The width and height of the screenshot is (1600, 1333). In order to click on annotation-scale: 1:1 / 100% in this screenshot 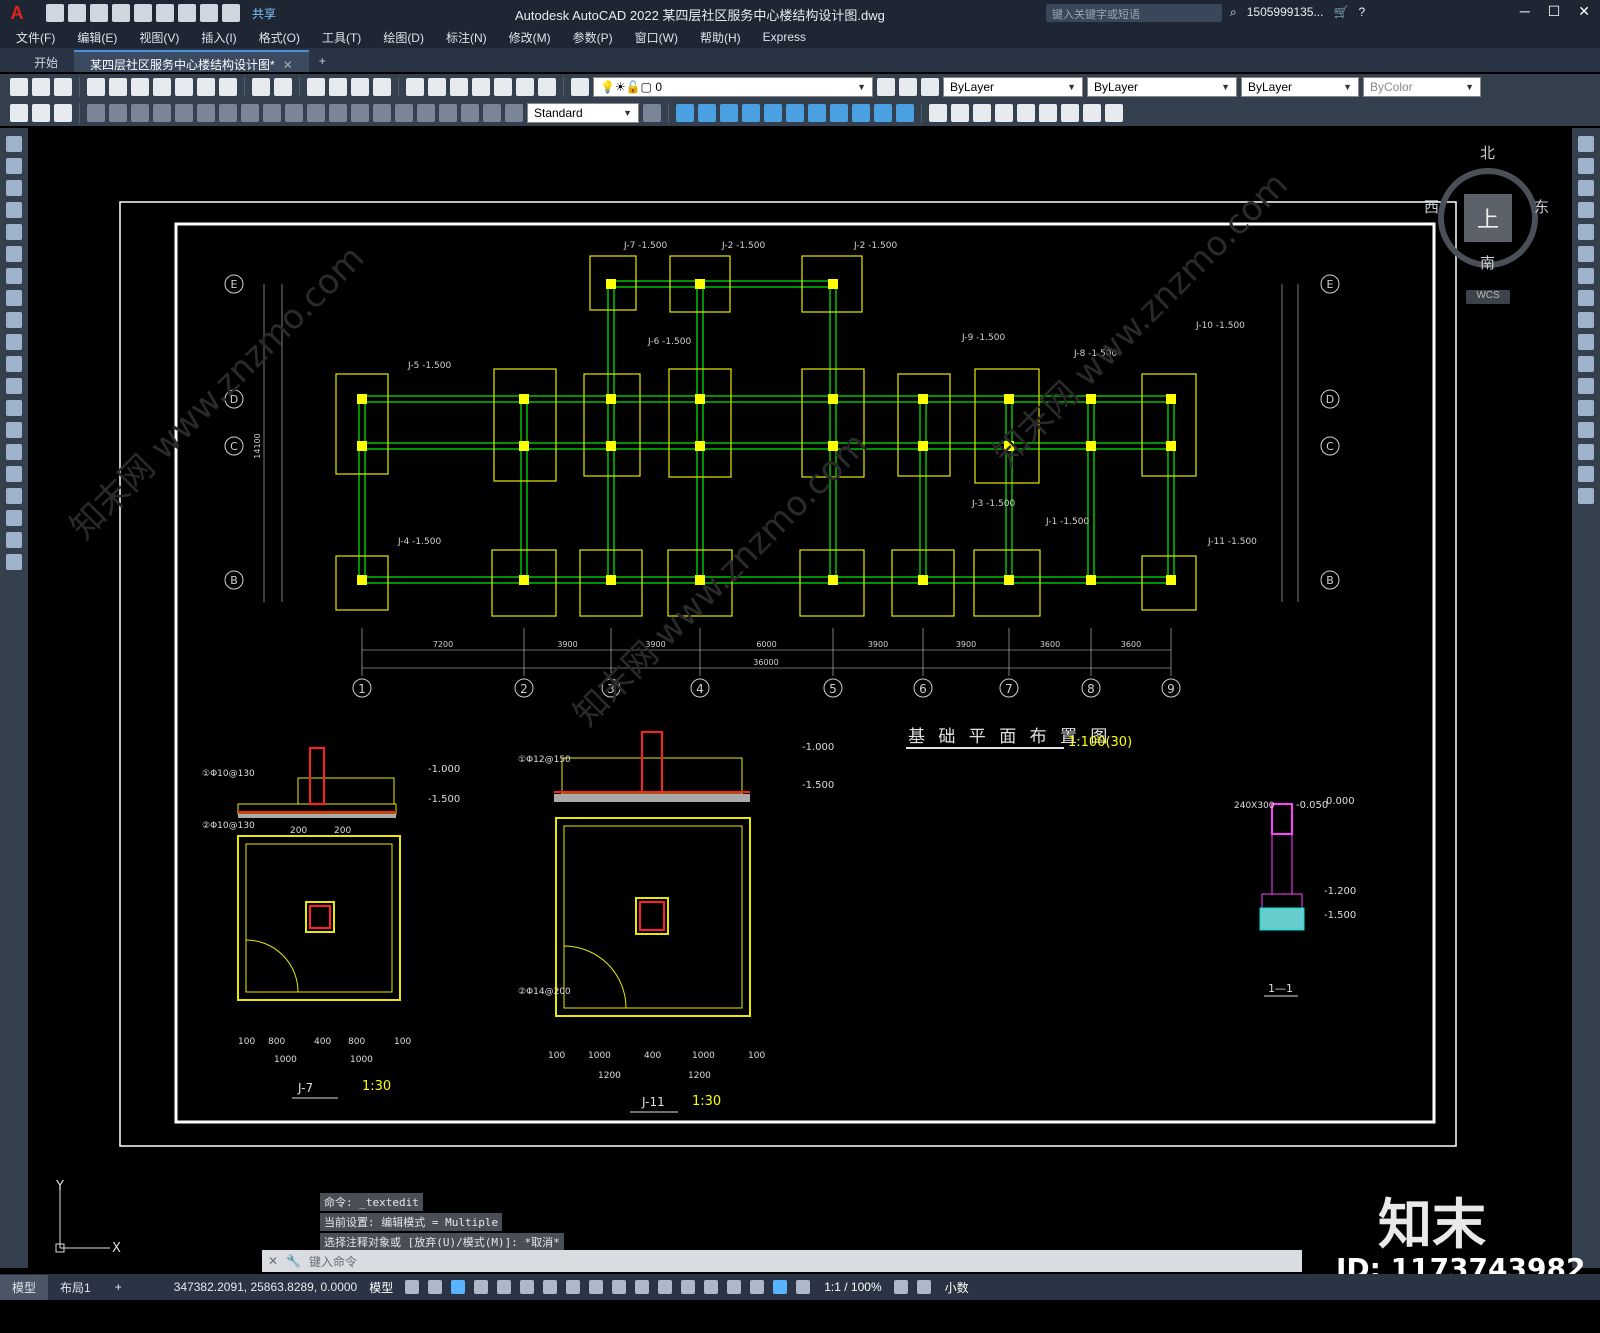, I will do `click(852, 1287)`.